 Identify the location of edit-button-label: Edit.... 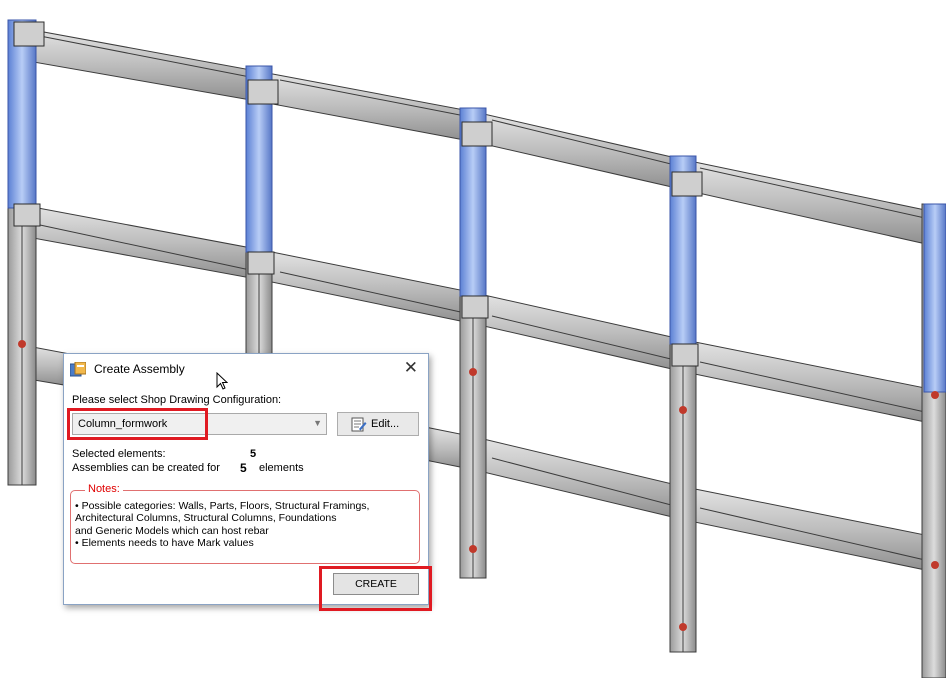
(385, 424).